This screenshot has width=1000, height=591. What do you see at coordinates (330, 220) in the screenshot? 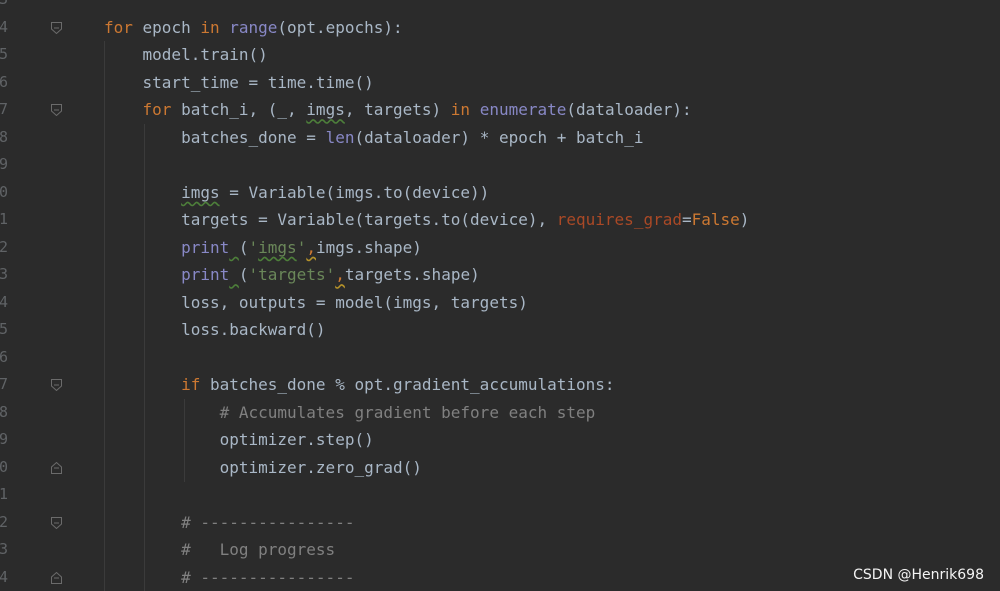
I see `code-token: targets = Variable(targets.to(device),` at bounding box center [330, 220].